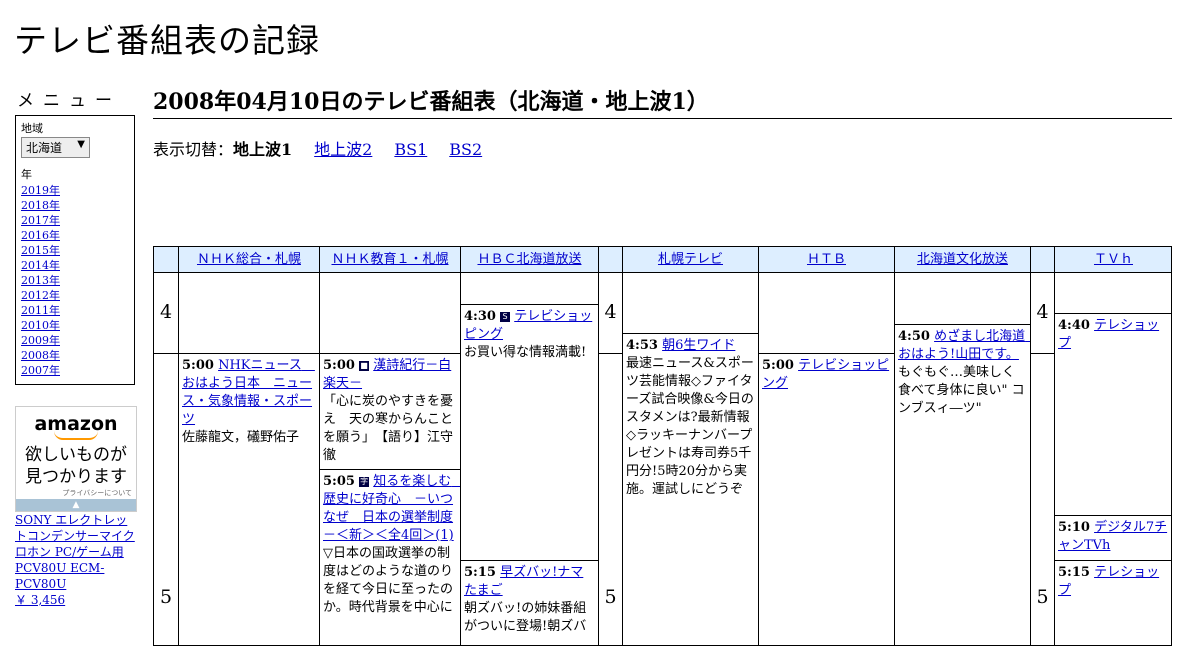 Image resolution: width=1200 pixels, height=646 pixels. Describe the element at coordinates (388, 428) in the screenshot. I see `program-desc: 「心に炭のやすきを憂え 天の寒からんことを願う」 【語り】江守徹` at that location.